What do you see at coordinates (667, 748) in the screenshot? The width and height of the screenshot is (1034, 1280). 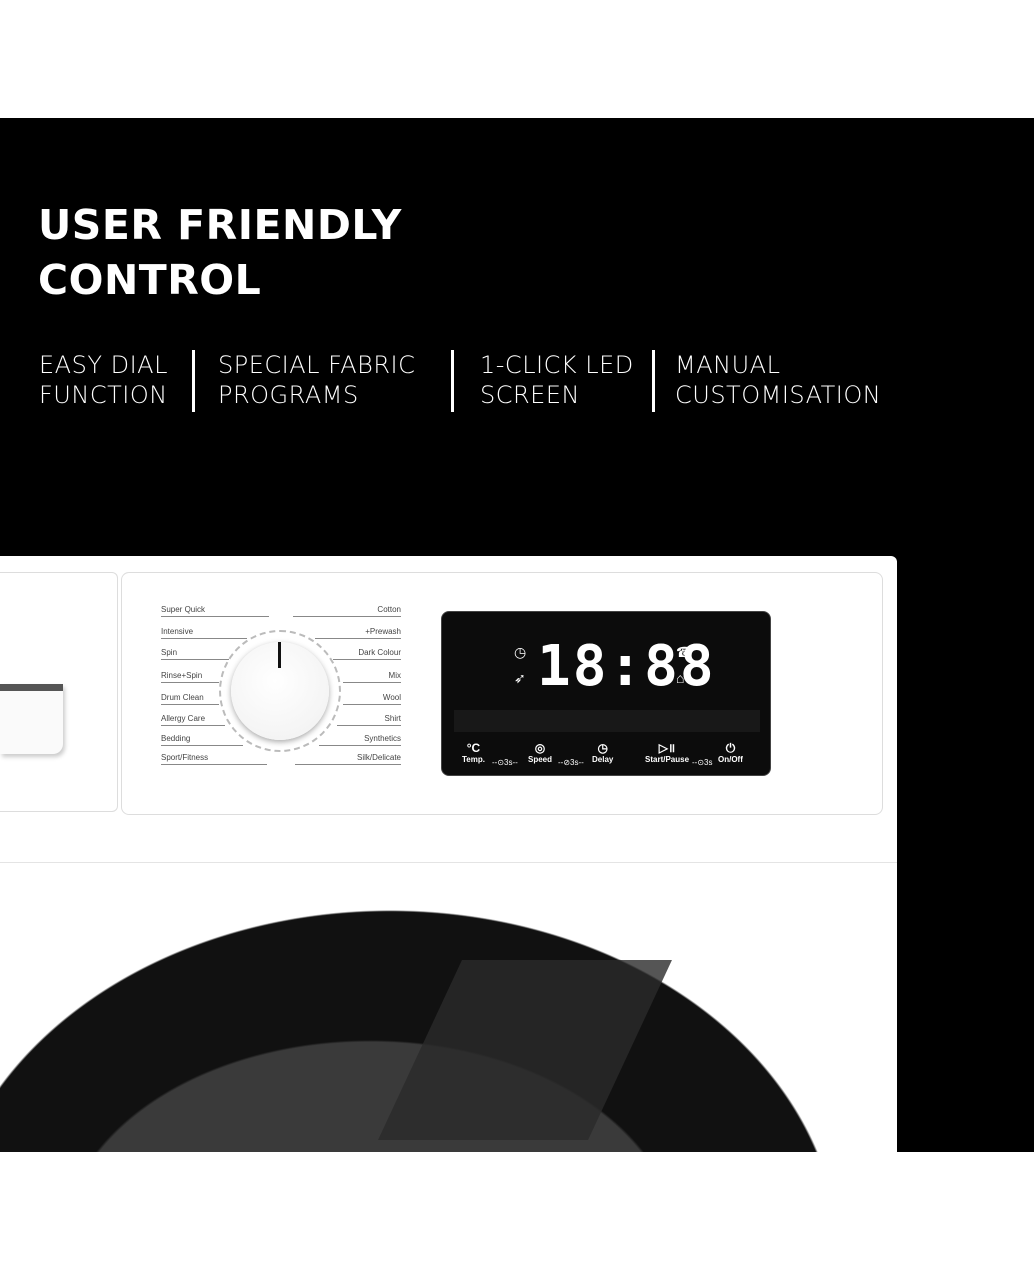 I see `play-pause-icon: ▷॥` at bounding box center [667, 748].